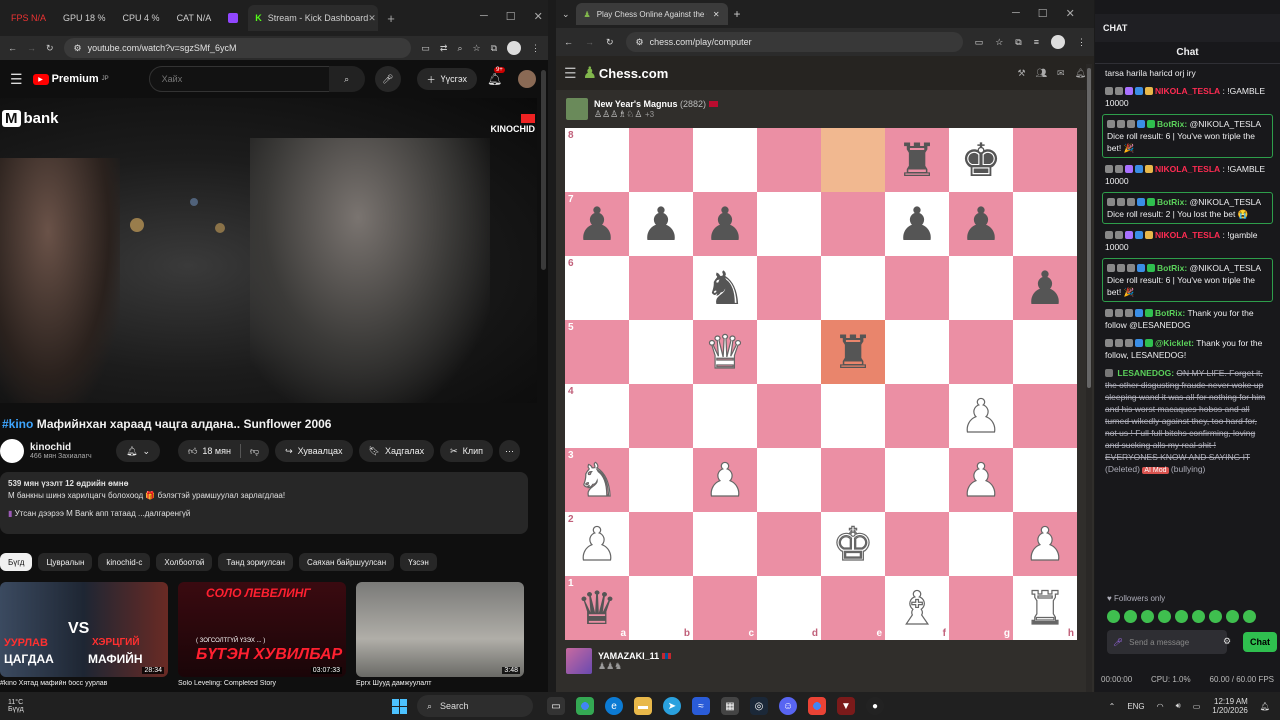 The width and height of the screenshot is (1280, 720). What do you see at coordinates (1178, 706) in the screenshot?
I see `volume-icon: 🔊︎` at bounding box center [1178, 706].